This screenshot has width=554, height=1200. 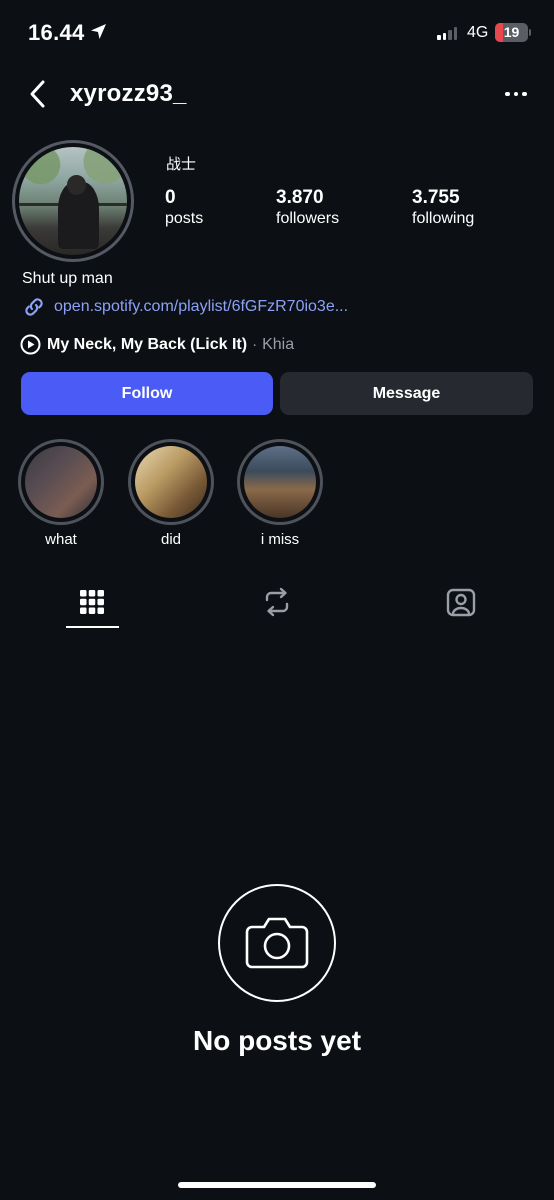 I want to click on battery-cap, so click(x=530, y=32).